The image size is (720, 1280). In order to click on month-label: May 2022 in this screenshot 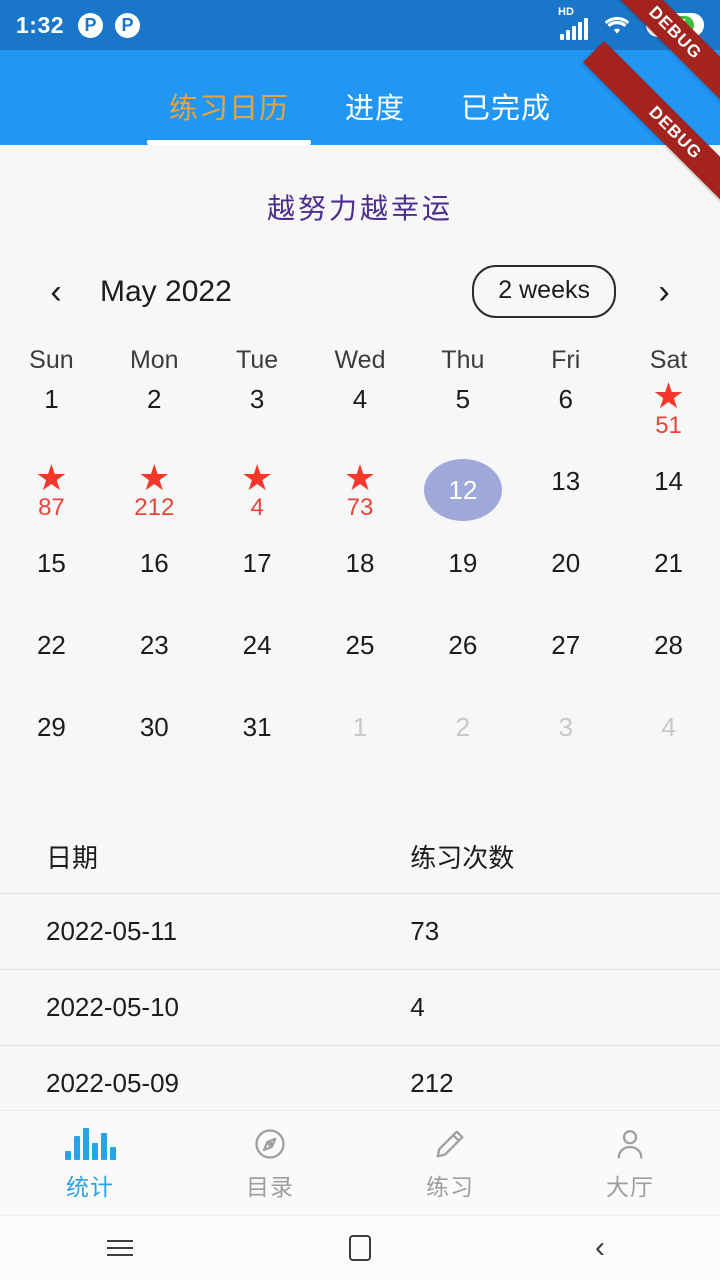, I will do `click(166, 291)`.